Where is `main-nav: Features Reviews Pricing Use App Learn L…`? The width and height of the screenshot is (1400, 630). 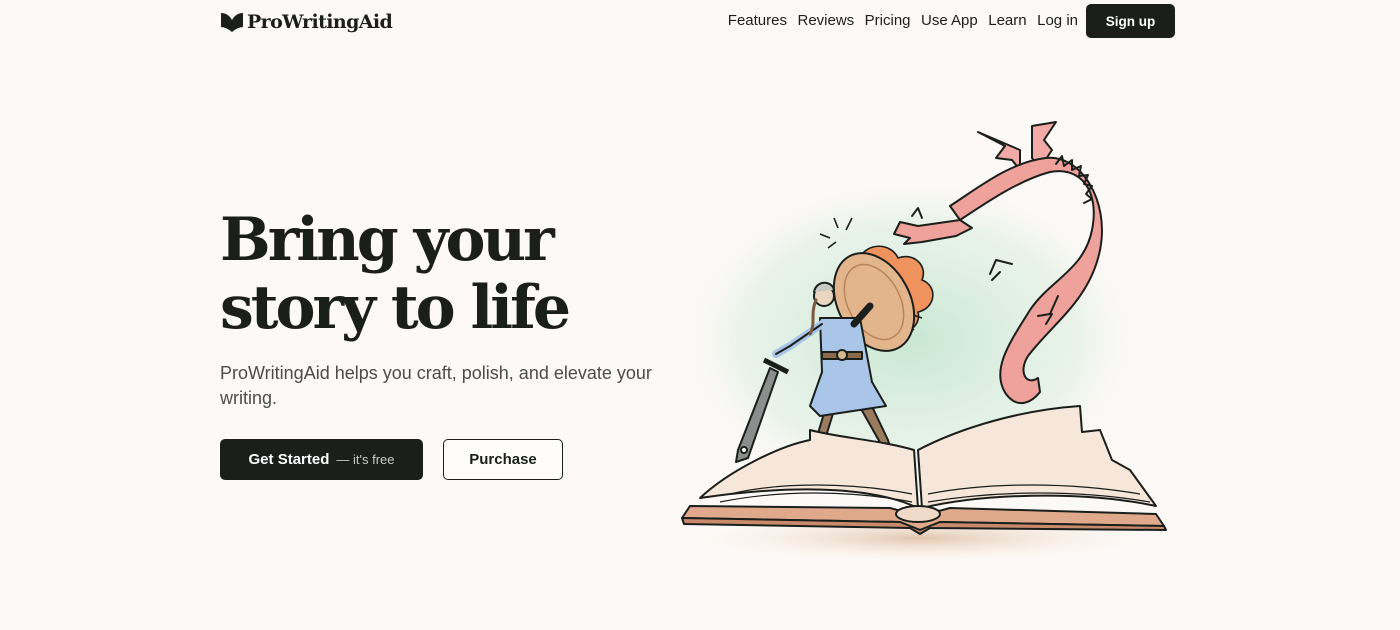
main-nav: Features Reviews Pricing Use App Learn L… is located at coordinates (903, 21).